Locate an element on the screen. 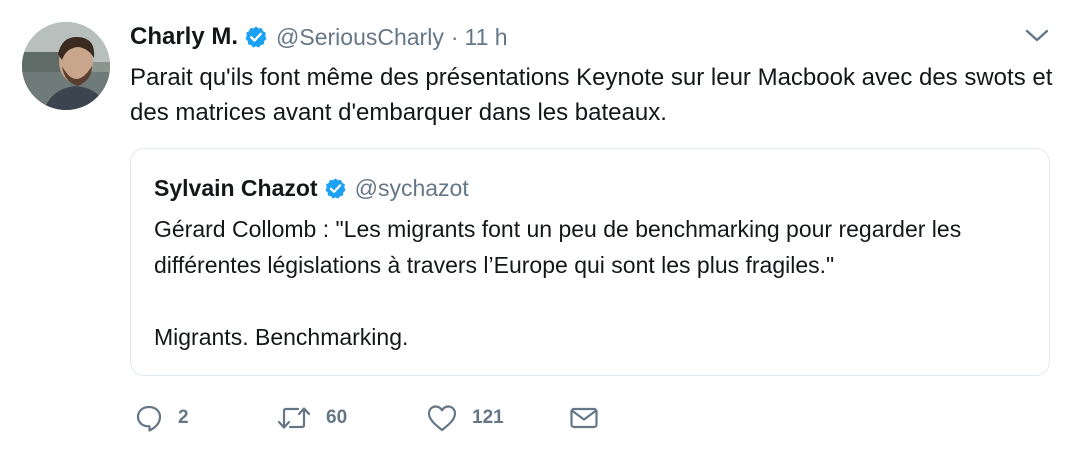  avatar is located at coordinates (66, 66).